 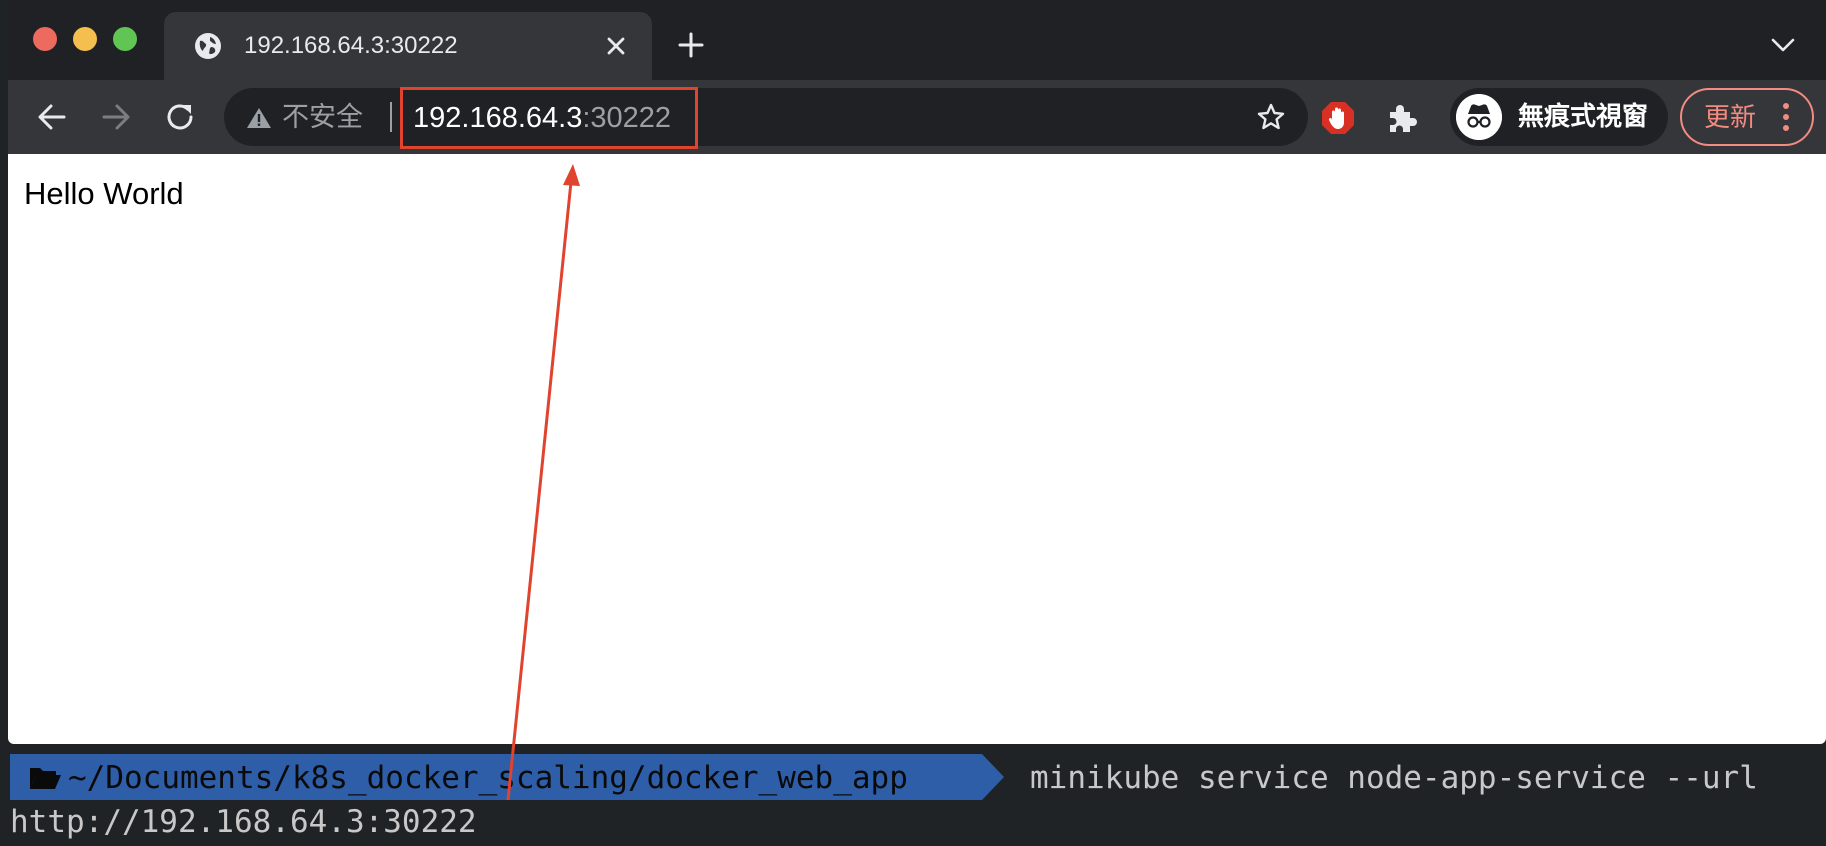 I want to click on plus-icon, so click(x=691, y=45).